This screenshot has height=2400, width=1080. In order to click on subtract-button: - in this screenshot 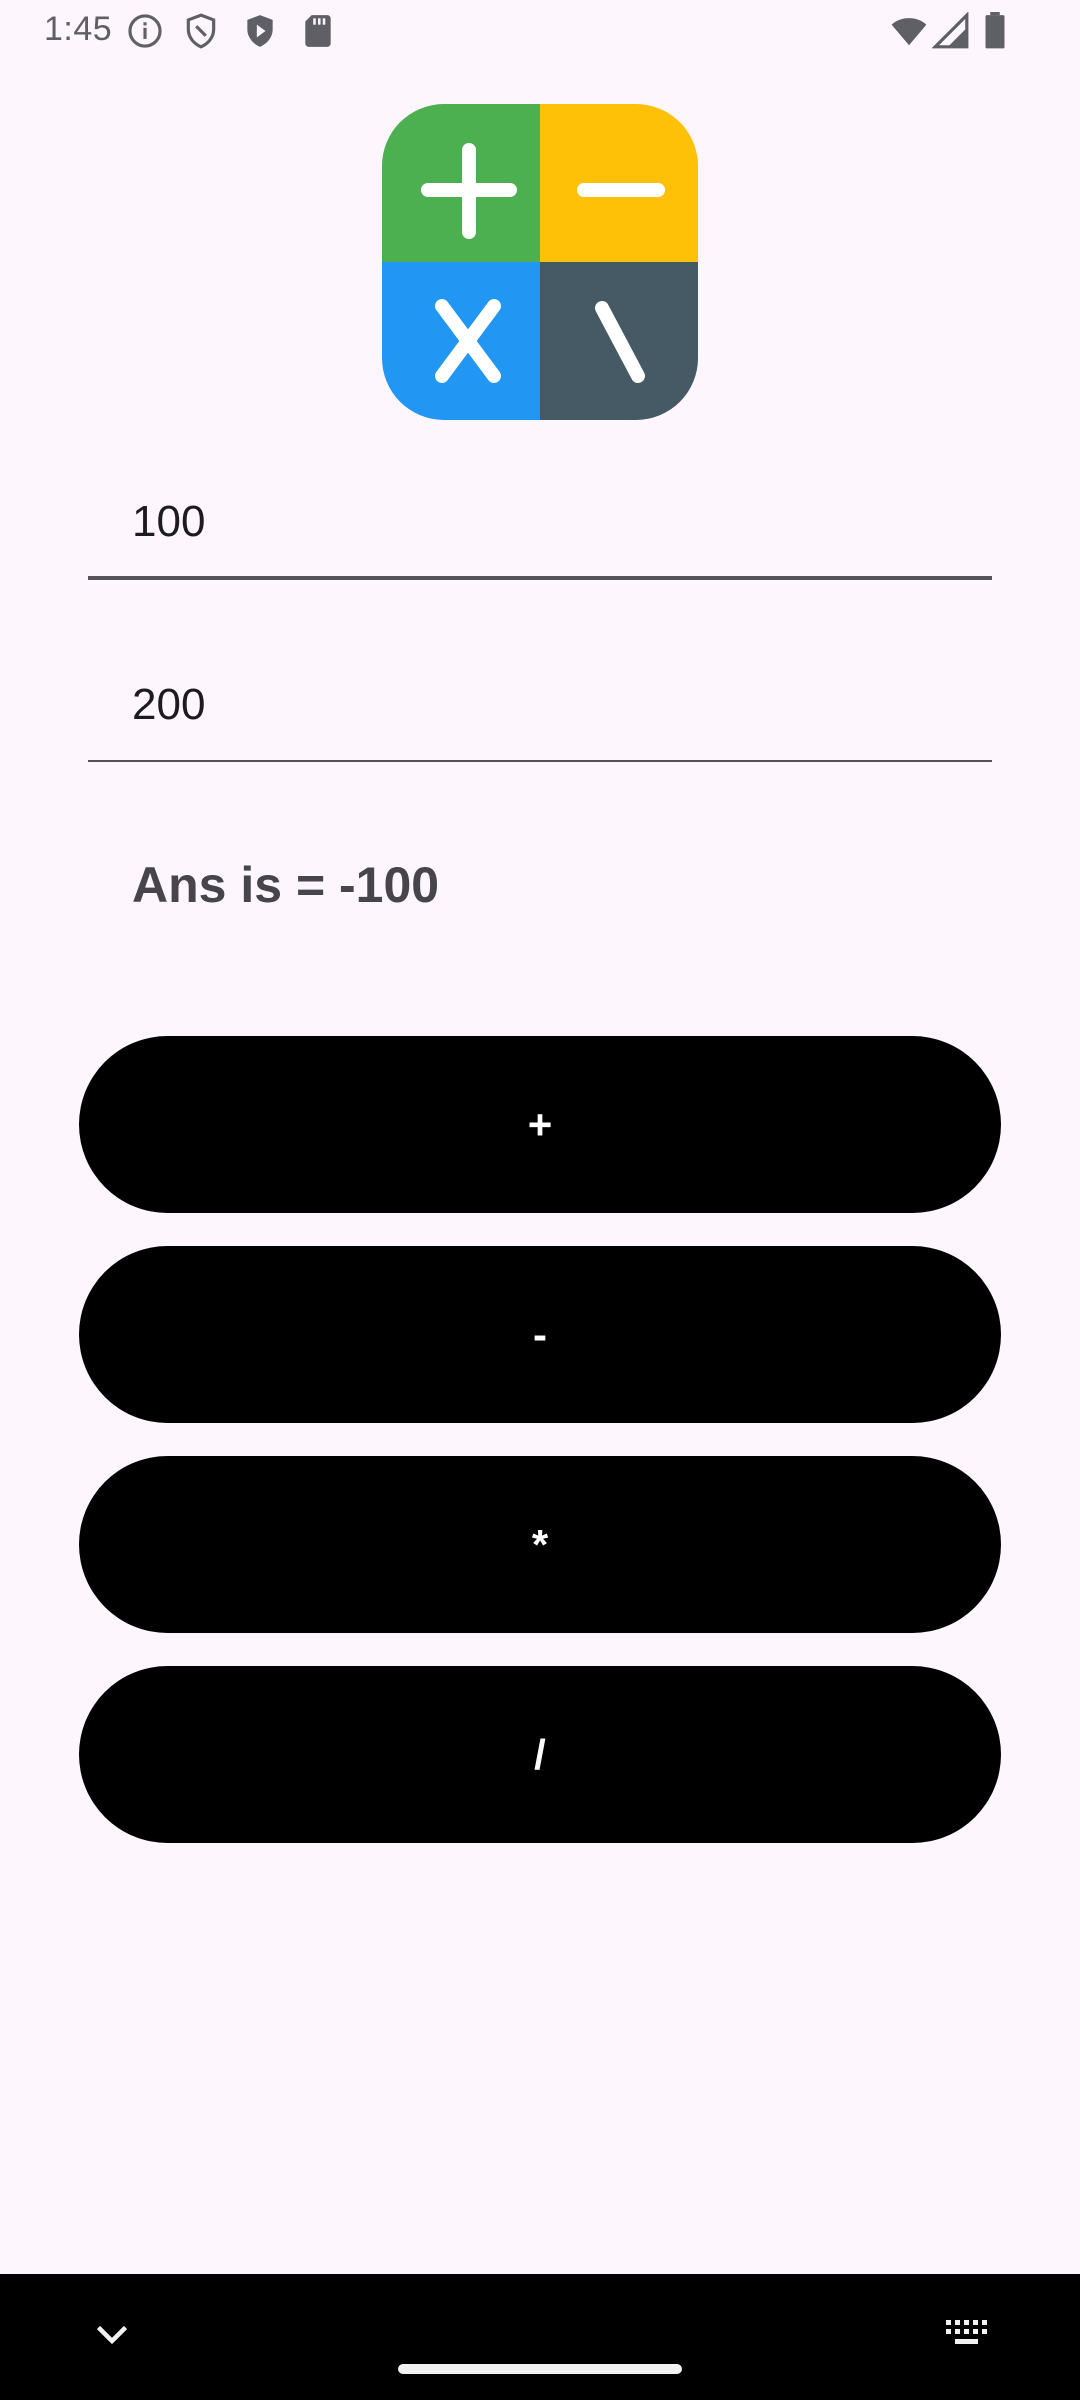, I will do `click(540, 1334)`.